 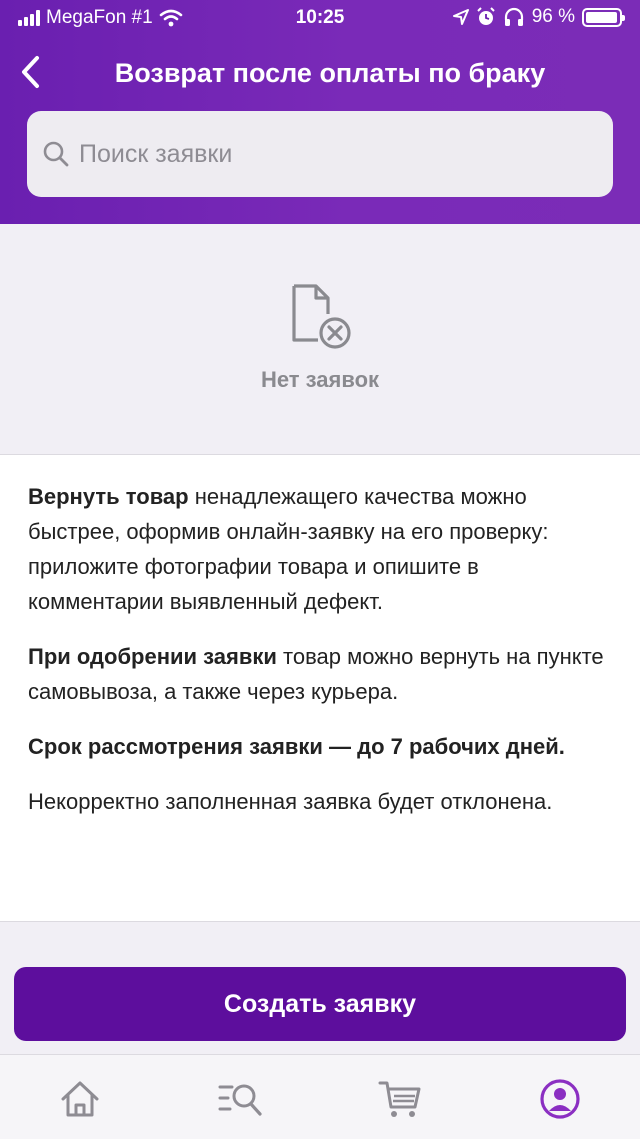 I want to click on search-input, so click(x=329, y=154).